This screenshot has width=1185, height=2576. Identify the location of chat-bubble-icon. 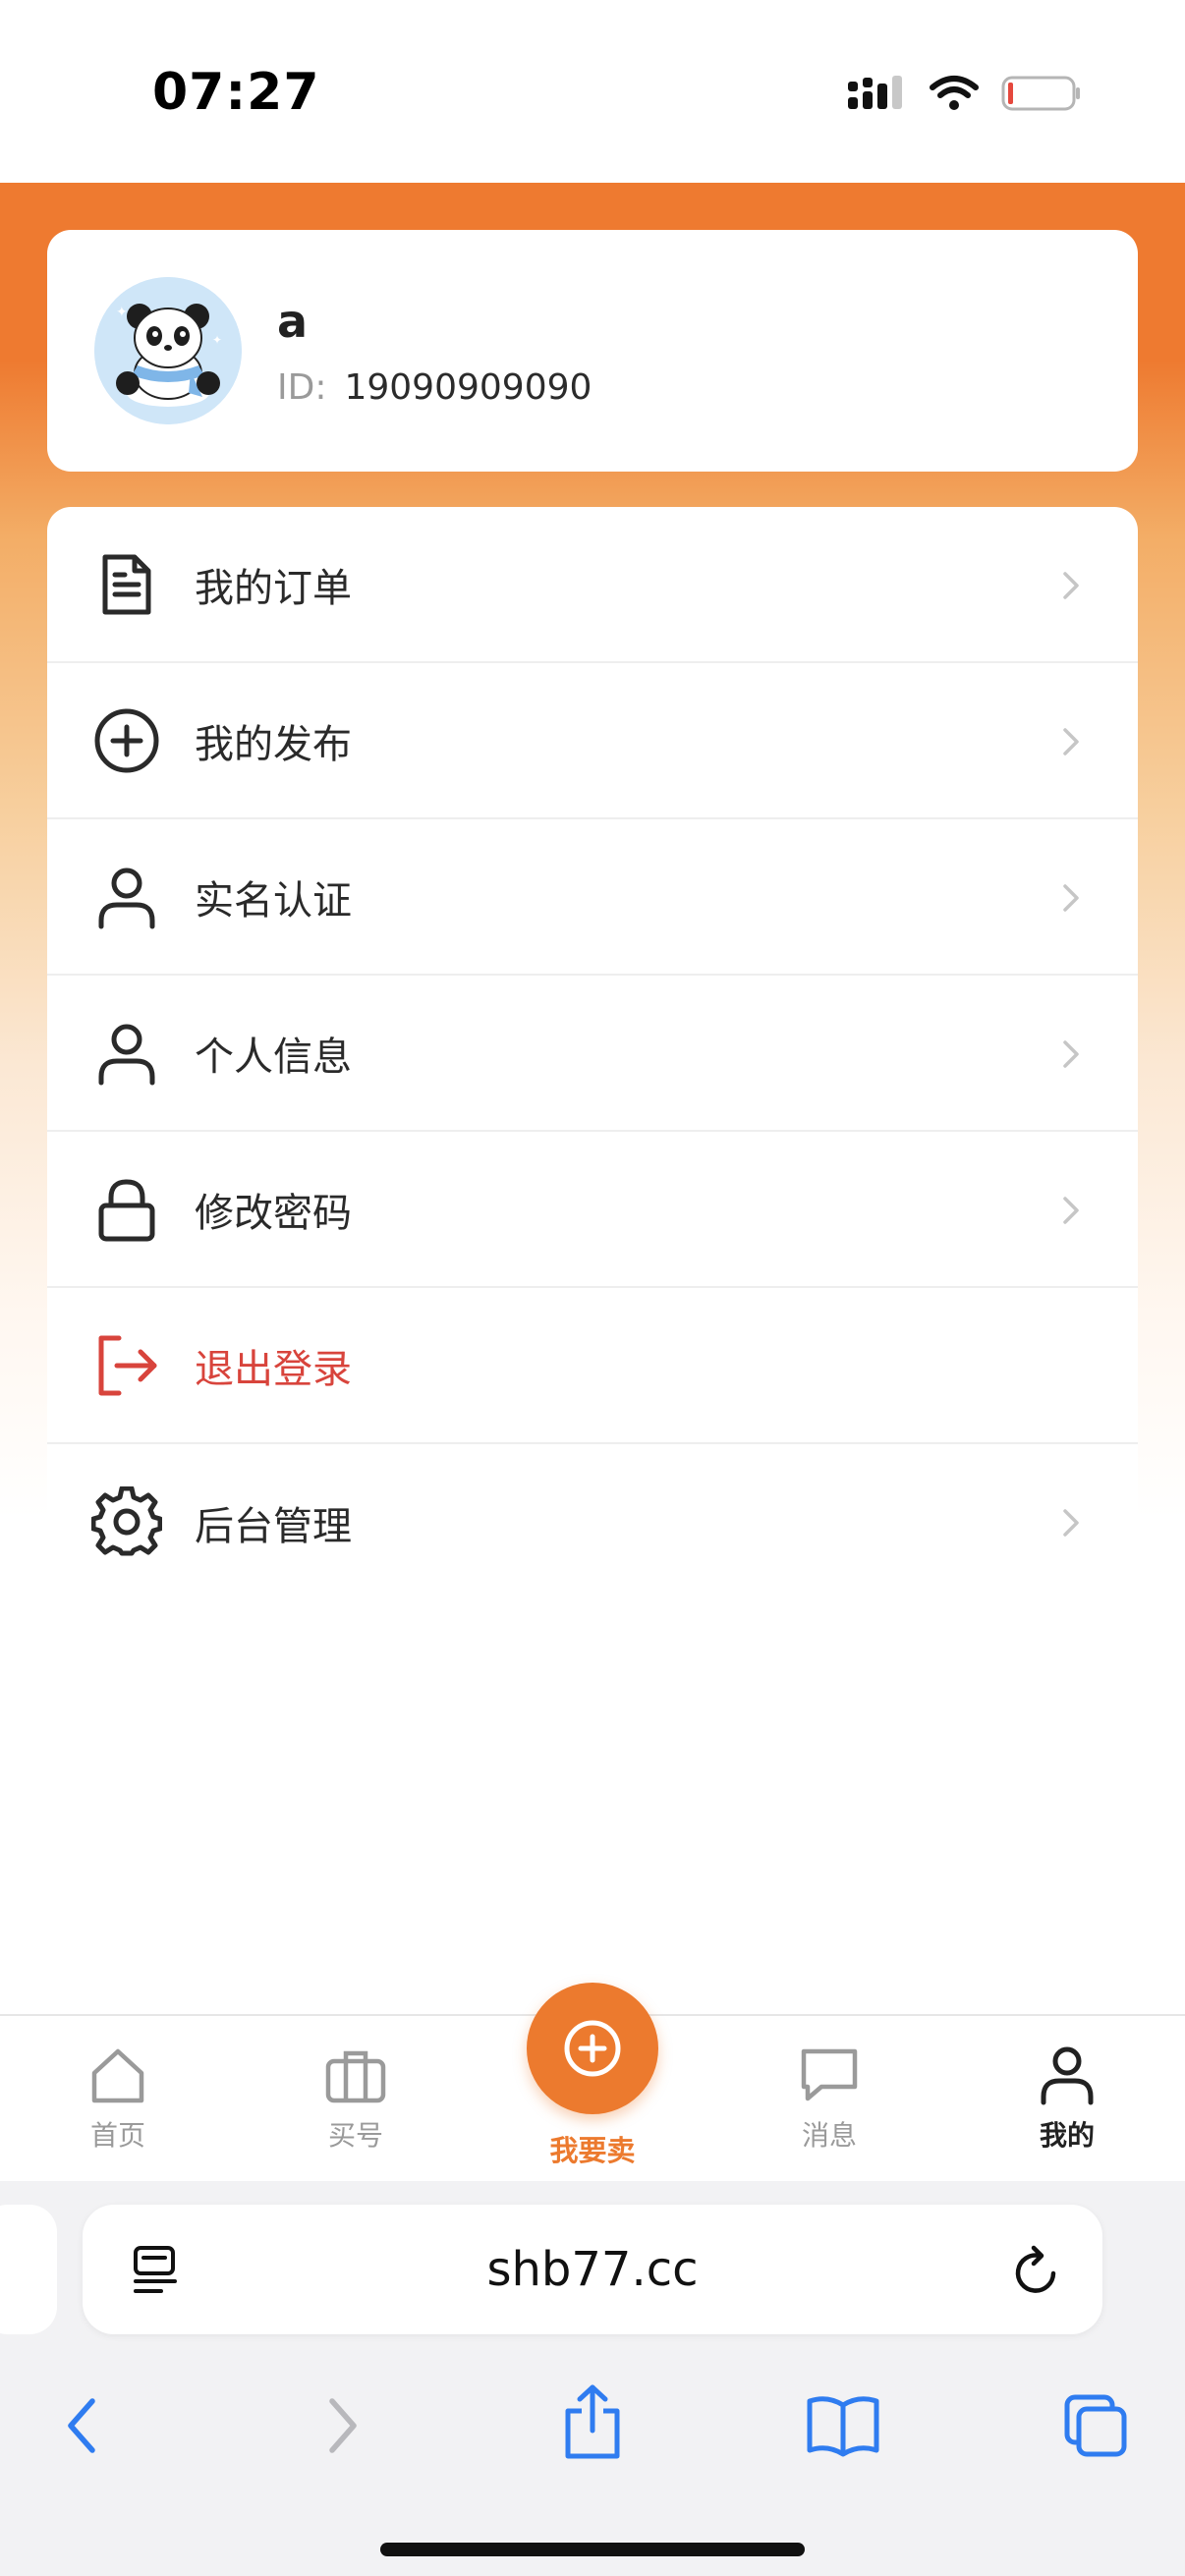
(830, 2074).